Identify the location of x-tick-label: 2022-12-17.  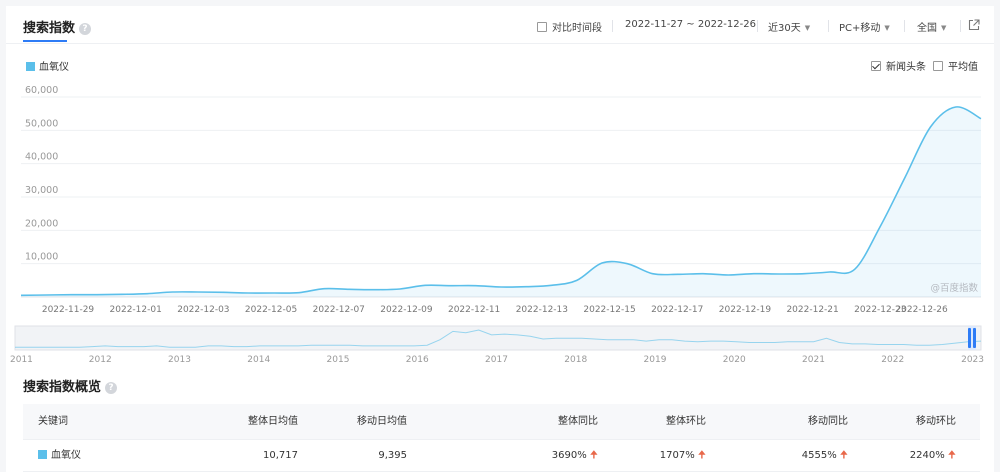
(677, 310).